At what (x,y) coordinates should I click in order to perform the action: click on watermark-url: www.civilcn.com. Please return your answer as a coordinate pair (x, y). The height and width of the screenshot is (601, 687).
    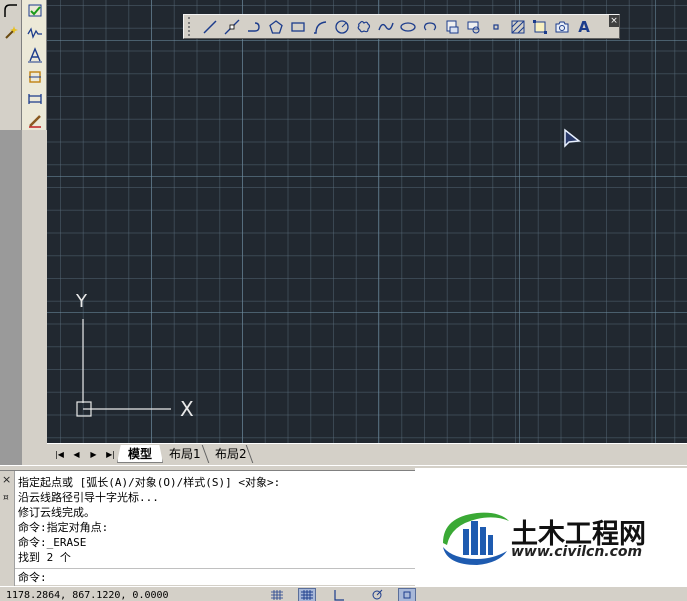
    Looking at the image, I should click on (577, 552).